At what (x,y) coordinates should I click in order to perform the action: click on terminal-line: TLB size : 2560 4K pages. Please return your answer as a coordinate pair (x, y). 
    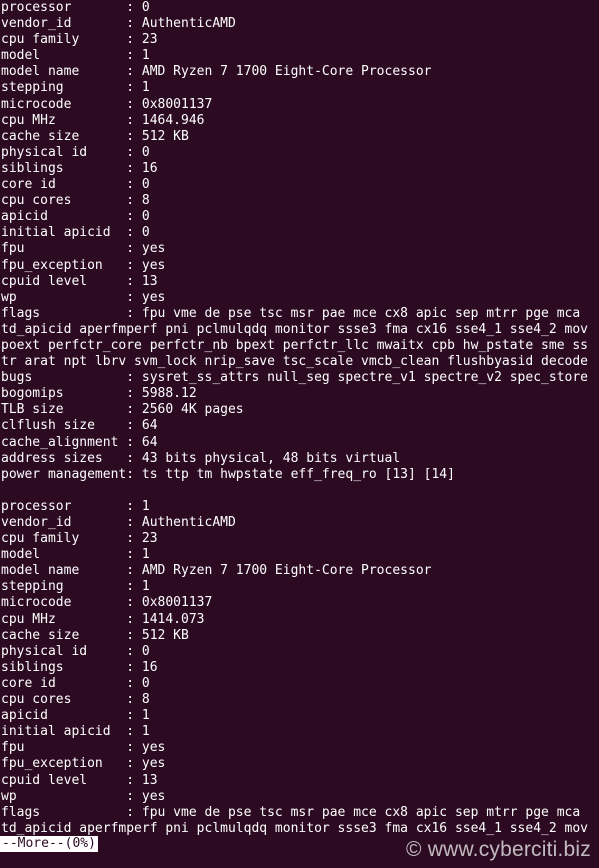
    Looking at the image, I should click on (122, 410).